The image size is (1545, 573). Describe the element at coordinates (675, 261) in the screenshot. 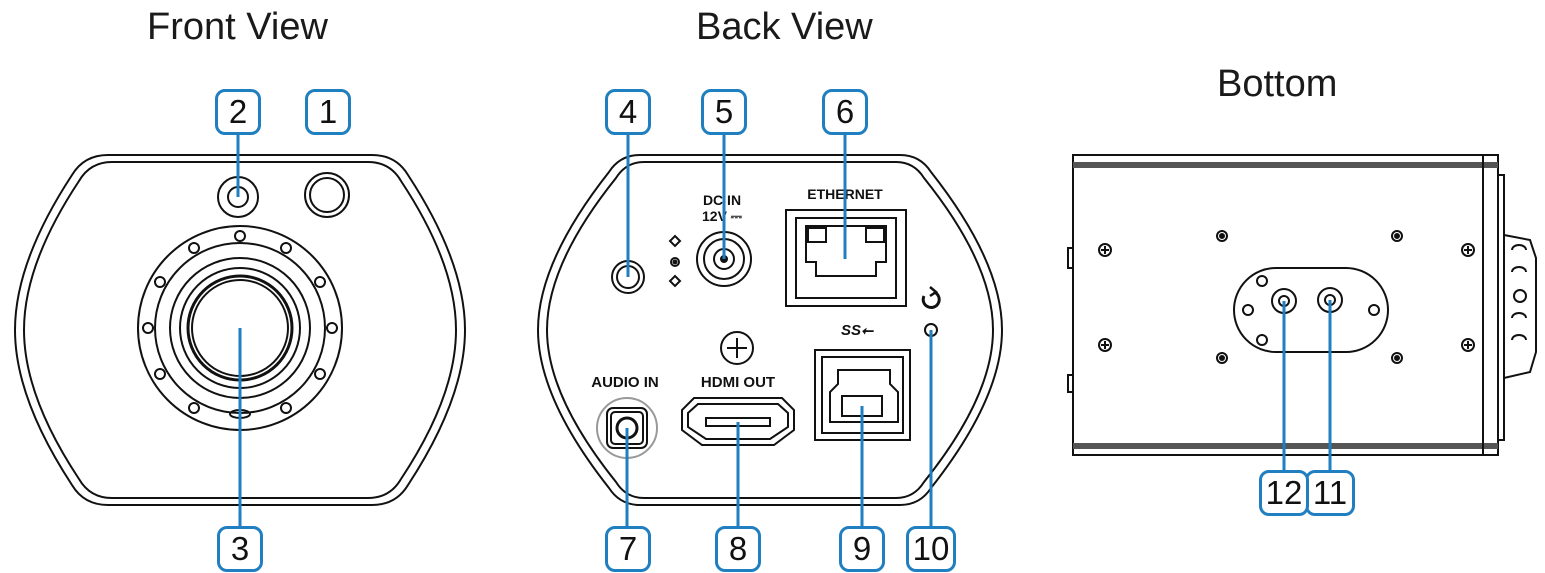

I see `dc-polarity-symbol` at that location.